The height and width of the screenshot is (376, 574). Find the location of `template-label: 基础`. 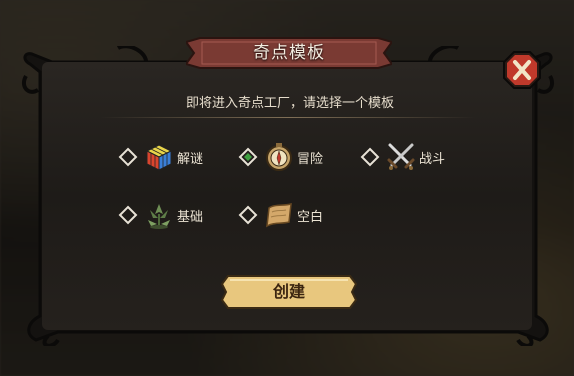

template-label: 基础 is located at coordinates (190, 217).